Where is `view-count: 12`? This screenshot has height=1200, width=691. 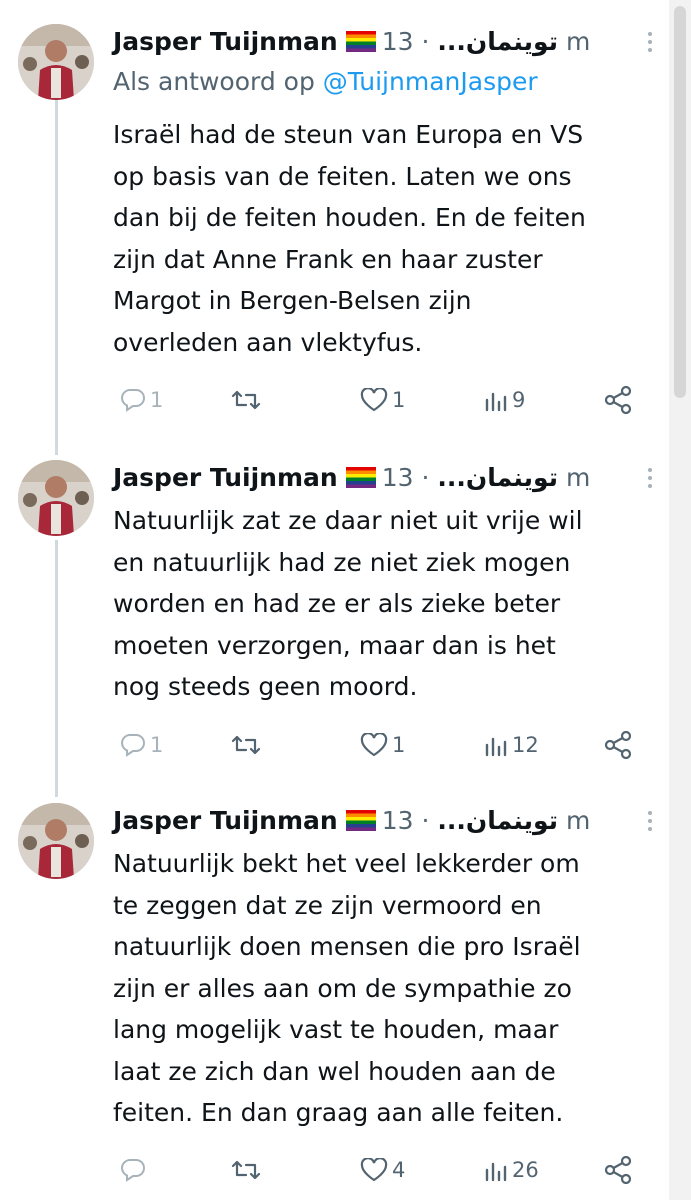 view-count: 12 is located at coordinates (525, 745).